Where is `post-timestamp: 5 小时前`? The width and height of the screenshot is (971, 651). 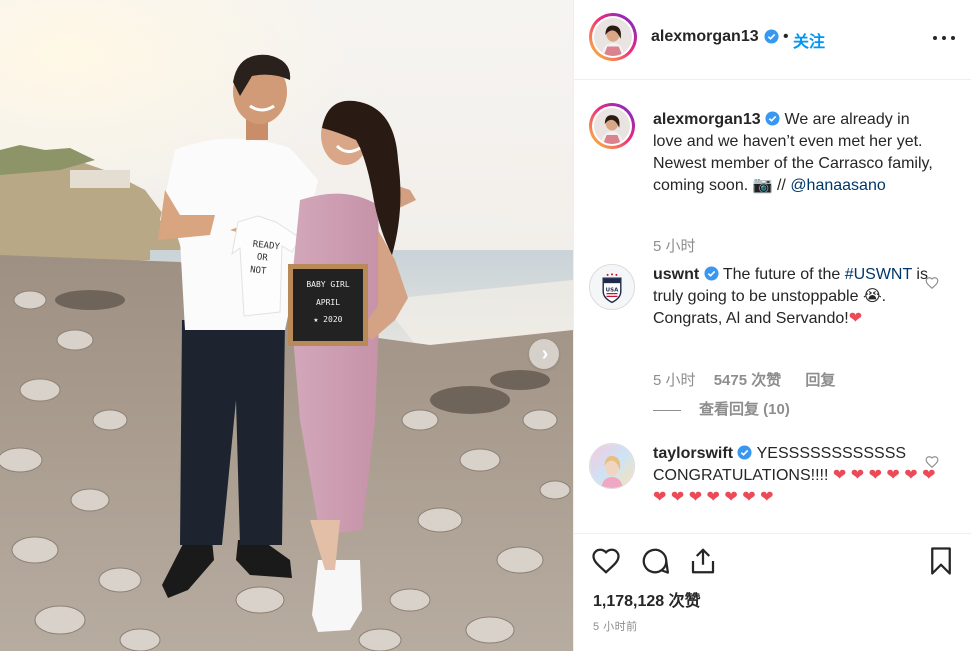
post-timestamp: 5 小时前 is located at coordinates (615, 627).